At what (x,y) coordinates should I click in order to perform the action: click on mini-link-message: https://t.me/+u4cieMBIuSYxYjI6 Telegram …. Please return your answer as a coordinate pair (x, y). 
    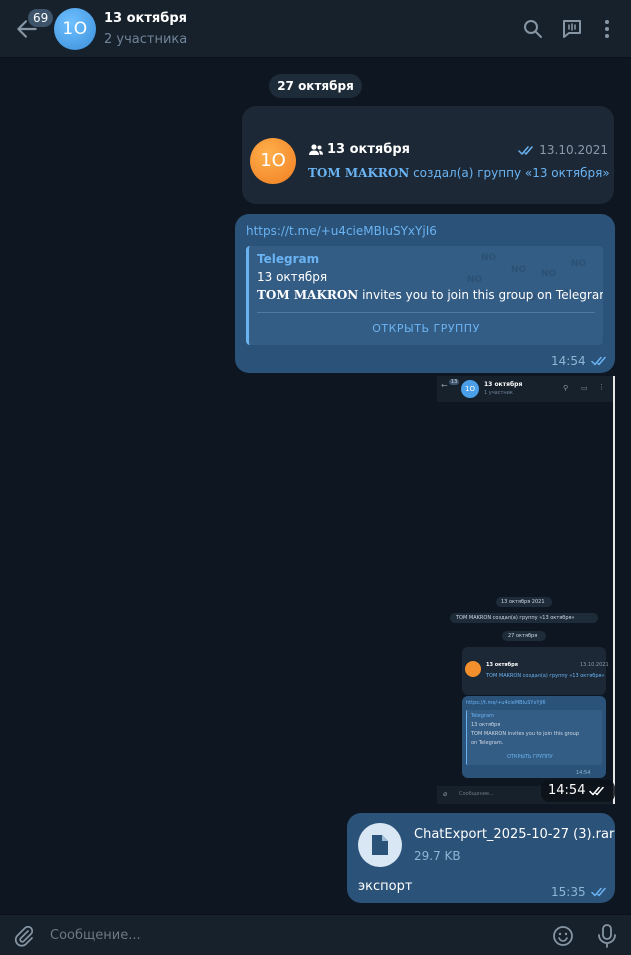
    Looking at the image, I should click on (534, 737).